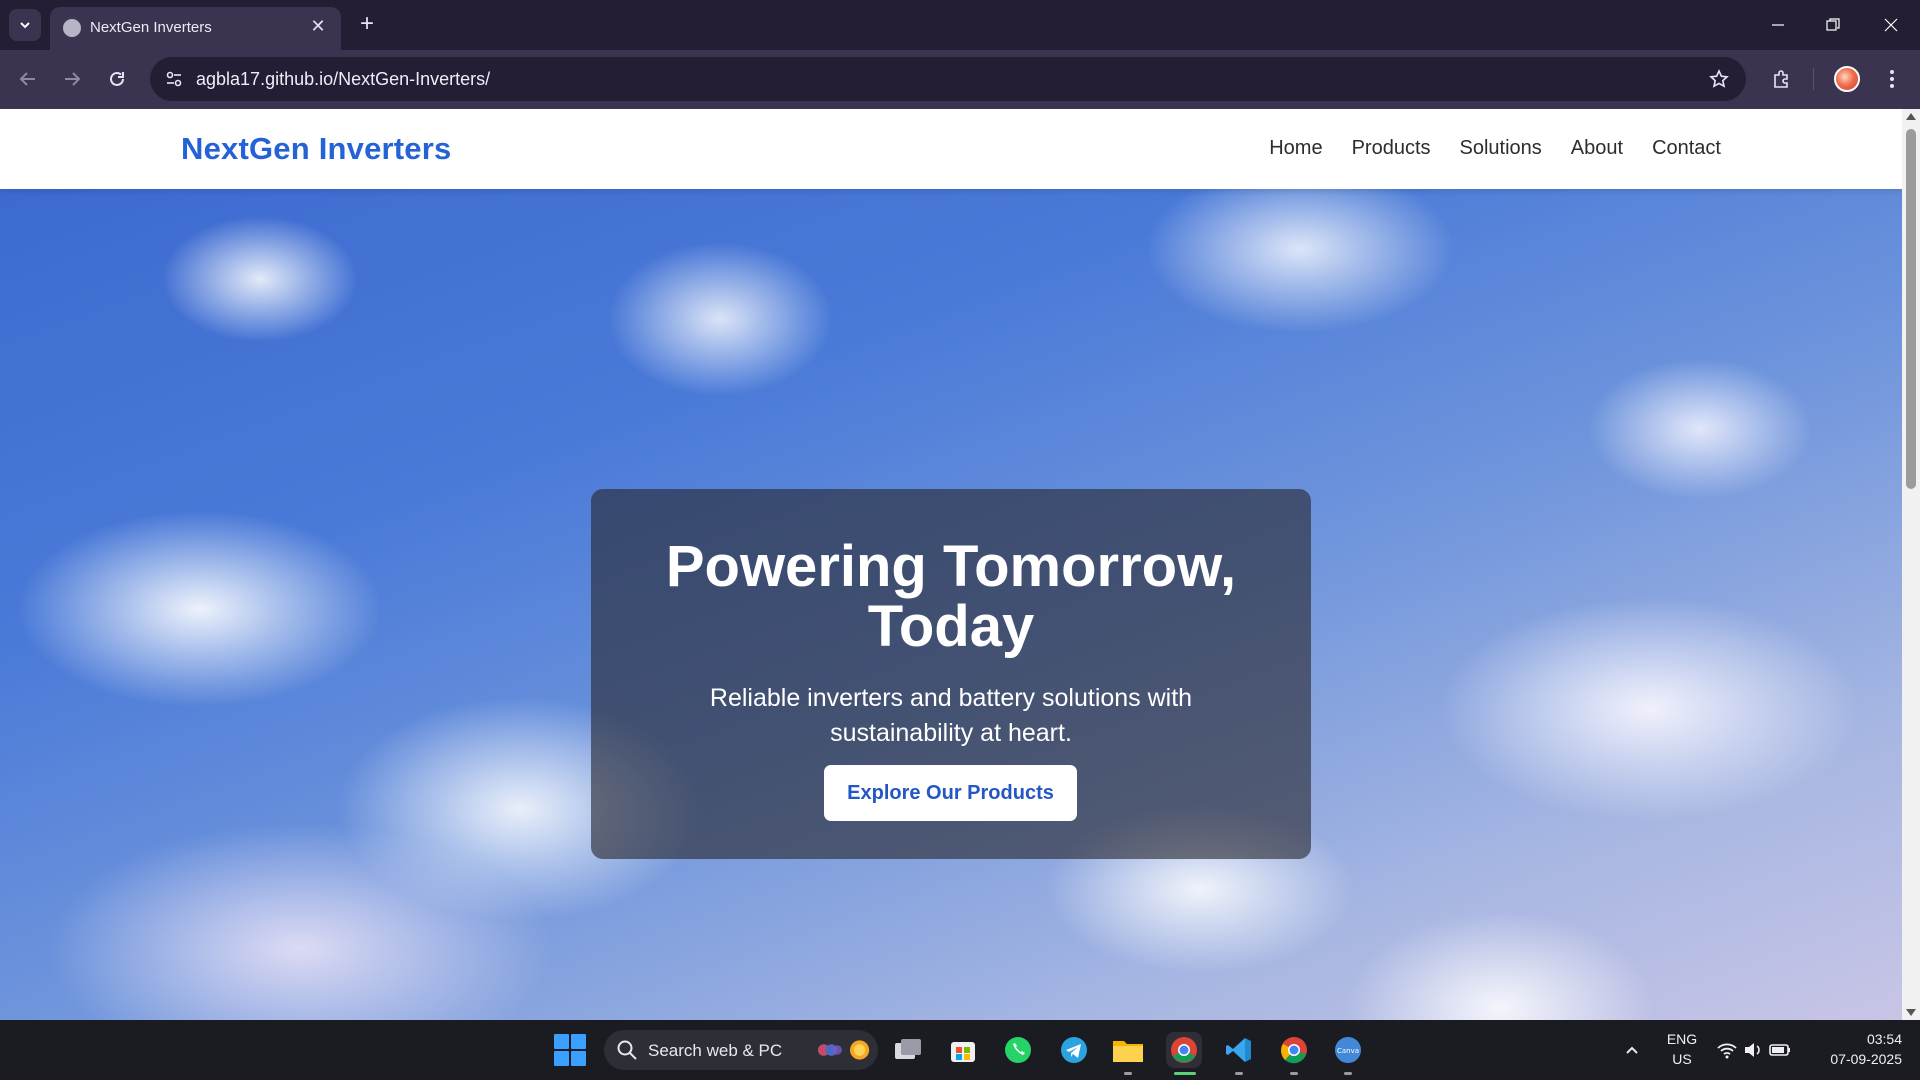  What do you see at coordinates (1294, 1073) in the screenshot?
I see `chrome-running-indicator` at bounding box center [1294, 1073].